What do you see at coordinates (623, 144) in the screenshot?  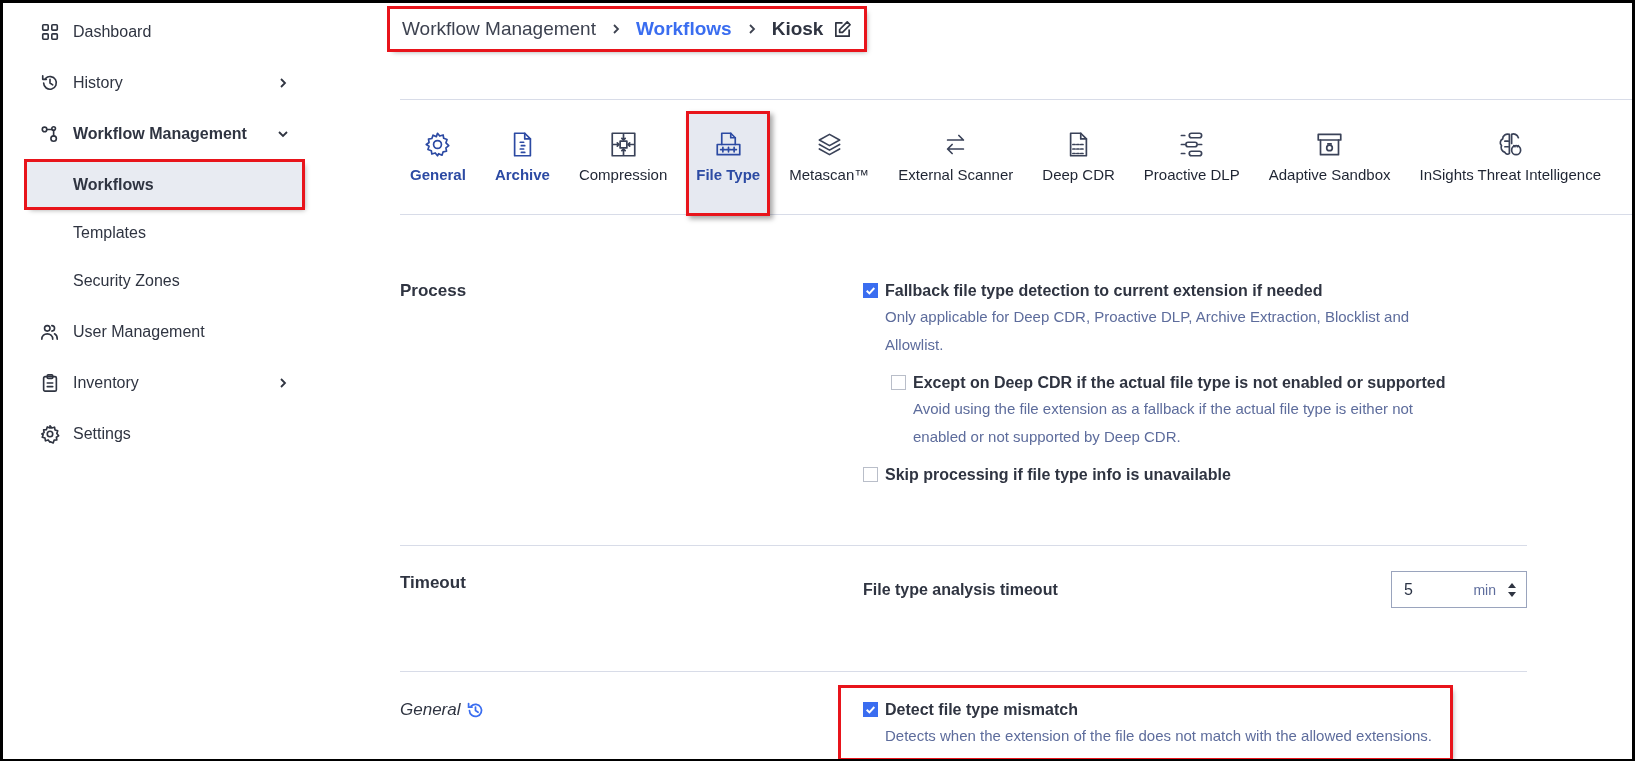 I see `compress-icon` at bounding box center [623, 144].